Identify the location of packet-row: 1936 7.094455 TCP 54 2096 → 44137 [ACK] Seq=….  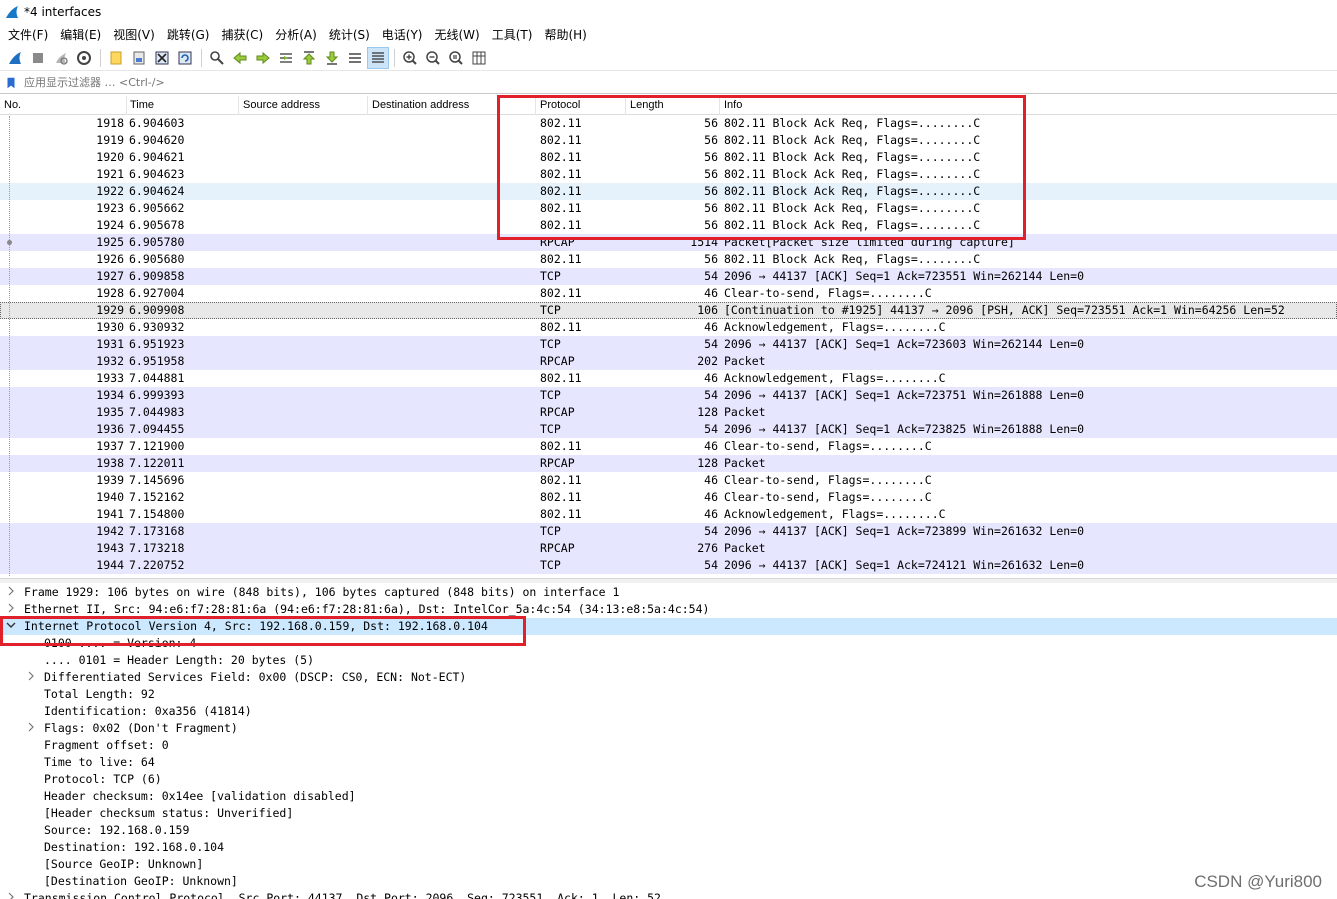
(668, 429).